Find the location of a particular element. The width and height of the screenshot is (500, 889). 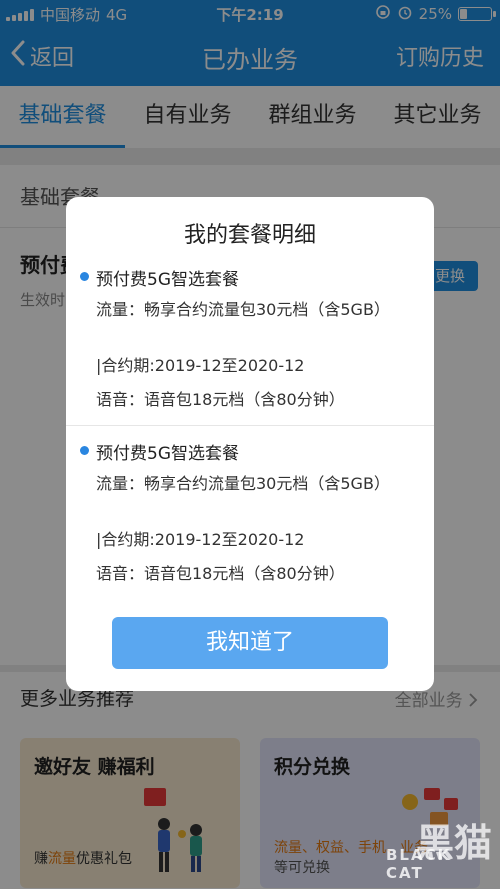

dialog-title: 我的套餐明细 is located at coordinates (249, 235).